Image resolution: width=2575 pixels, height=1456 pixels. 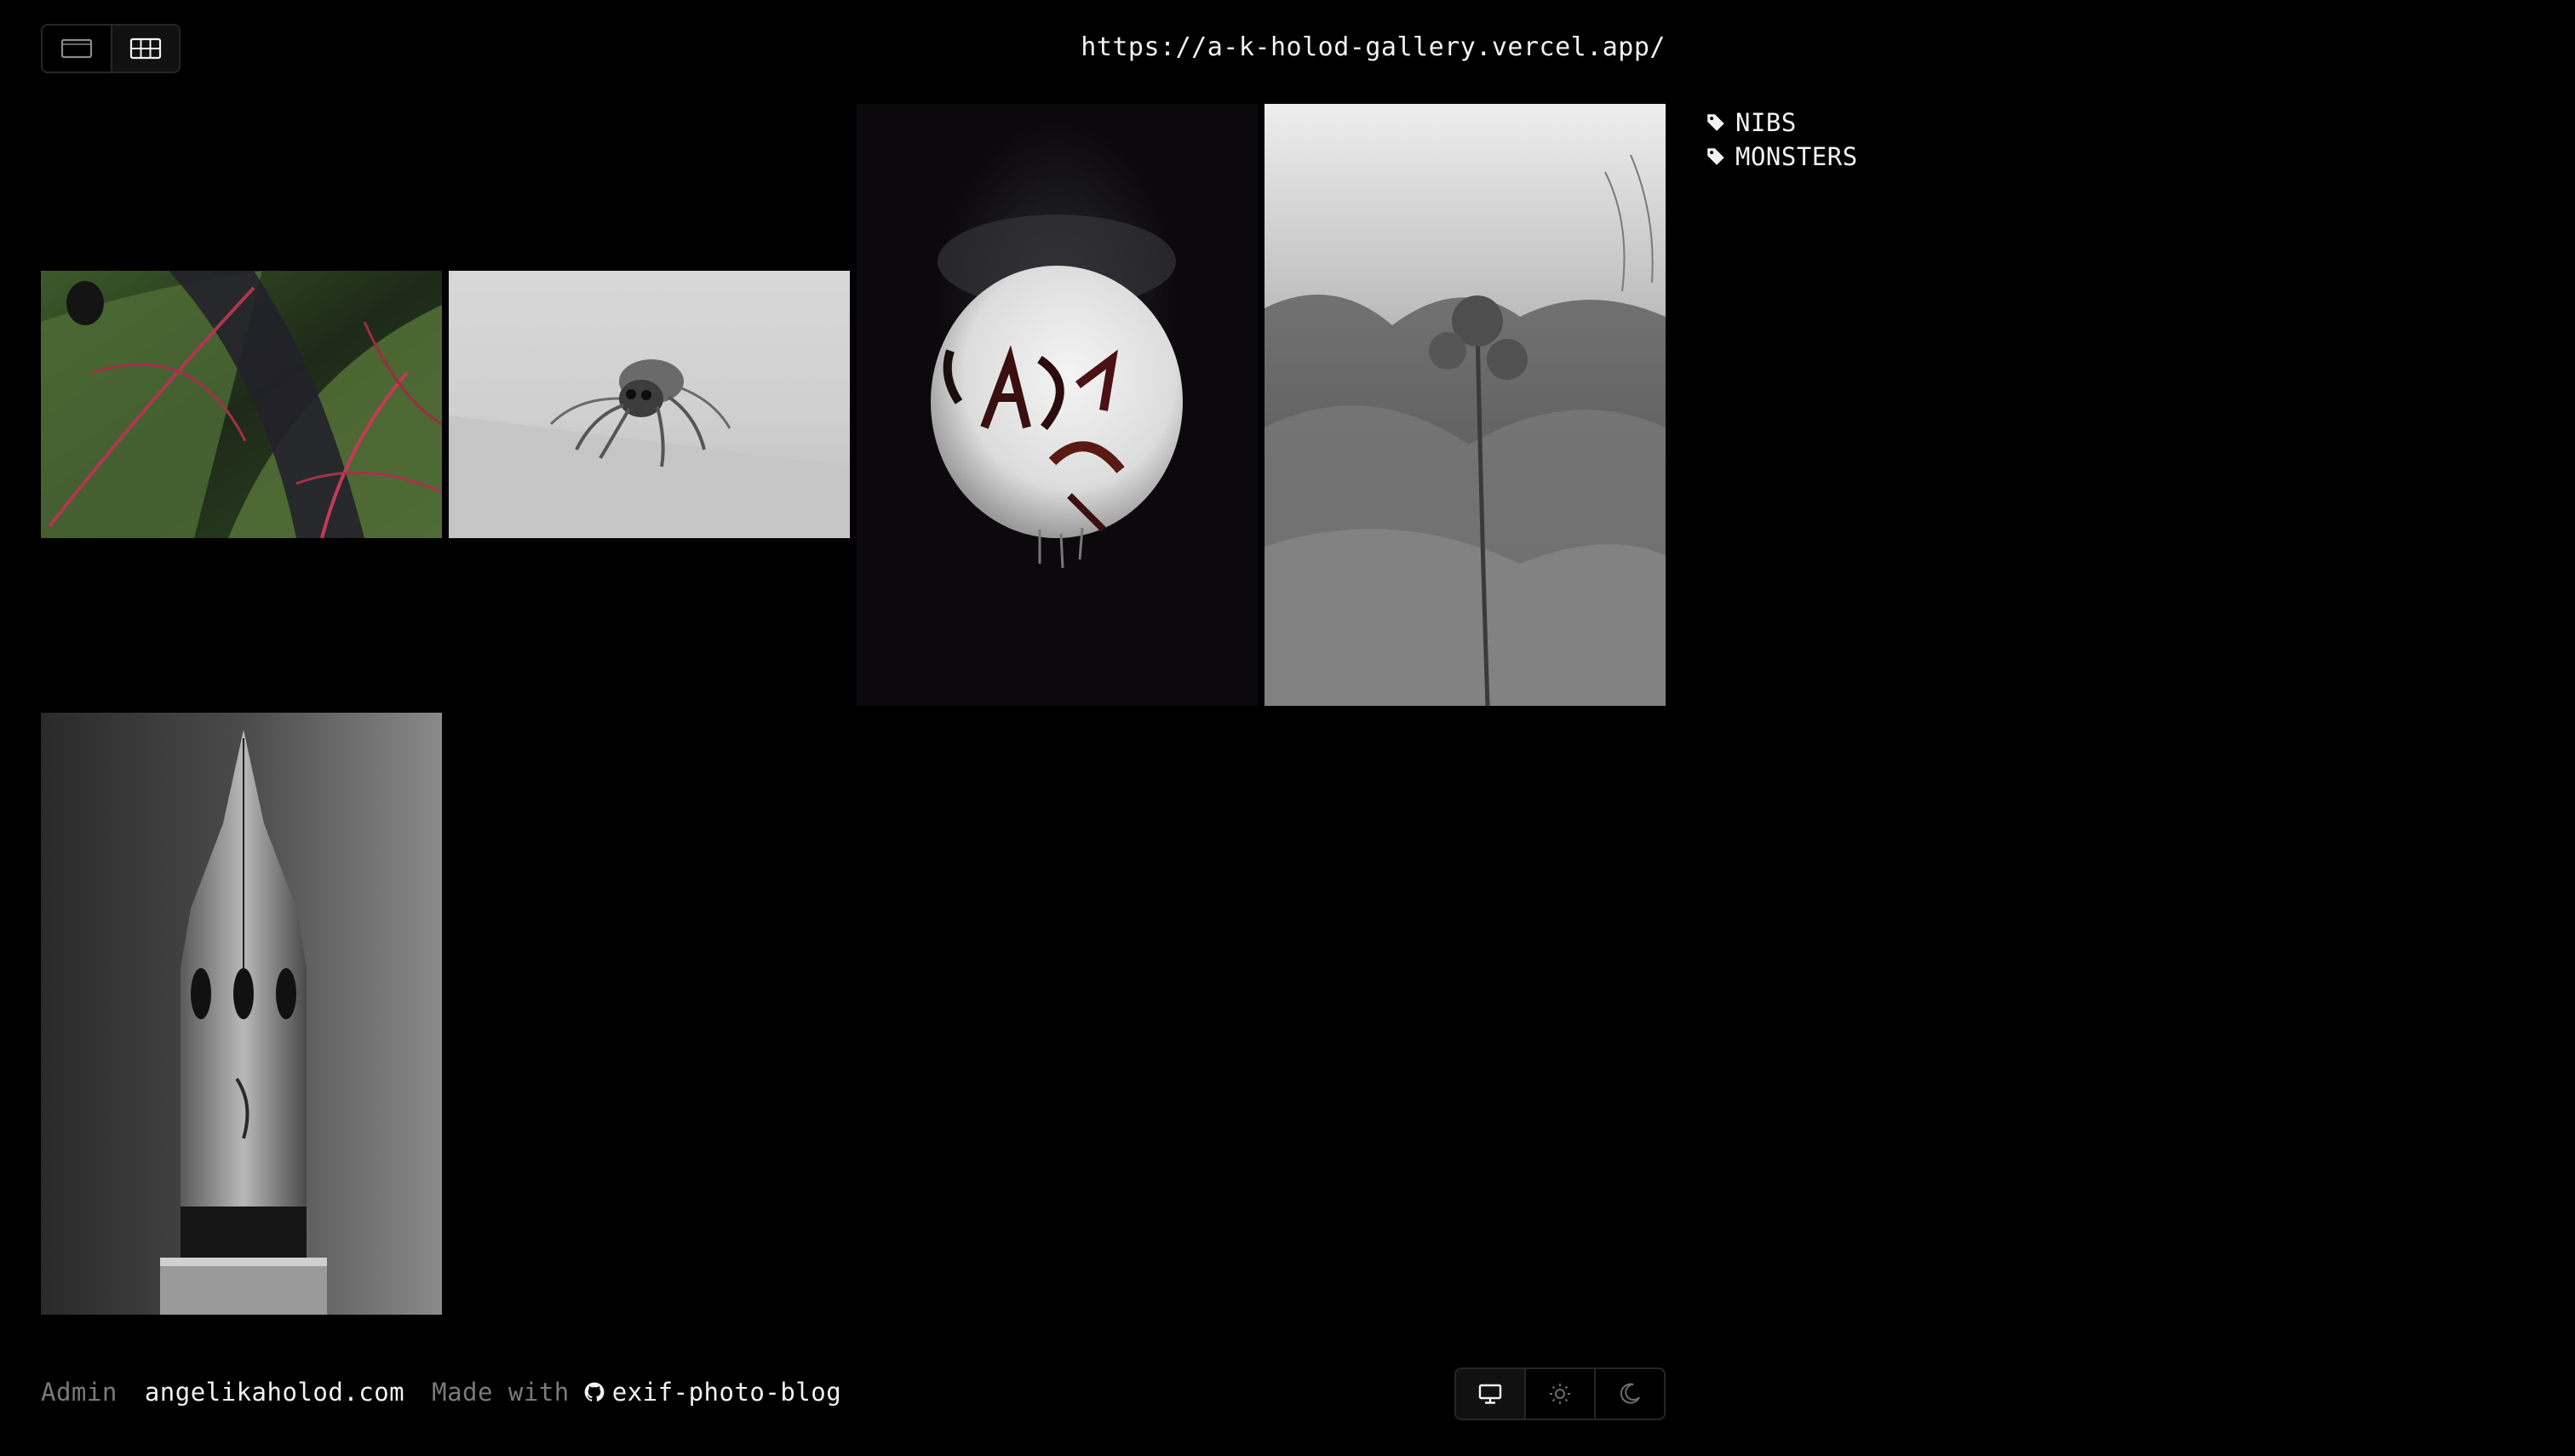 I want to click on tag-label: NIBS, so click(x=1766, y=123).